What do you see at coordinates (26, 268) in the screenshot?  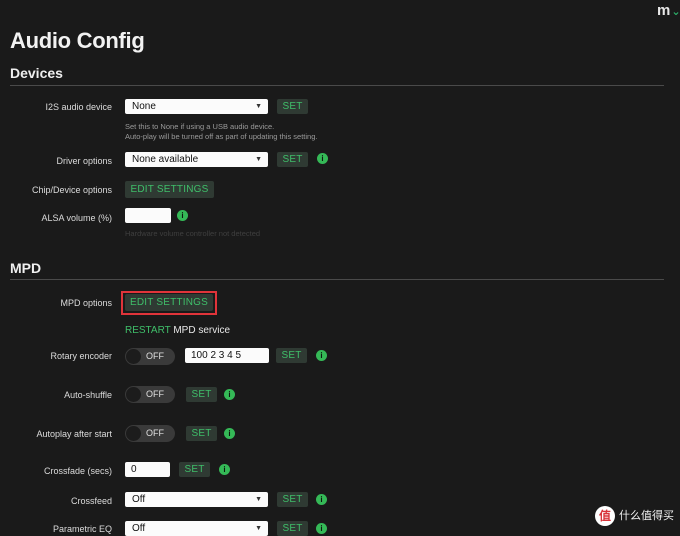 I see `section-title-mpd: MPD` at bounding box center [26, 268].